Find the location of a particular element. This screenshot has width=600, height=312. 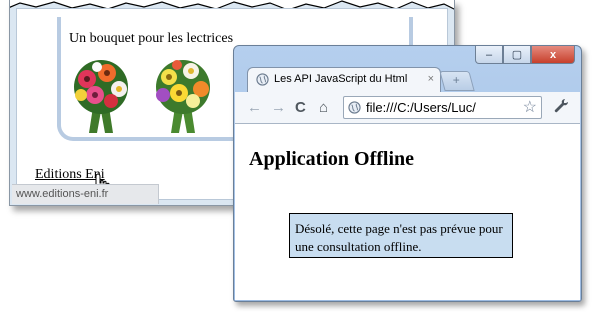

address-bar: file:///C:/Users/Luc/ ☆ is located at coordinates (442, 107).